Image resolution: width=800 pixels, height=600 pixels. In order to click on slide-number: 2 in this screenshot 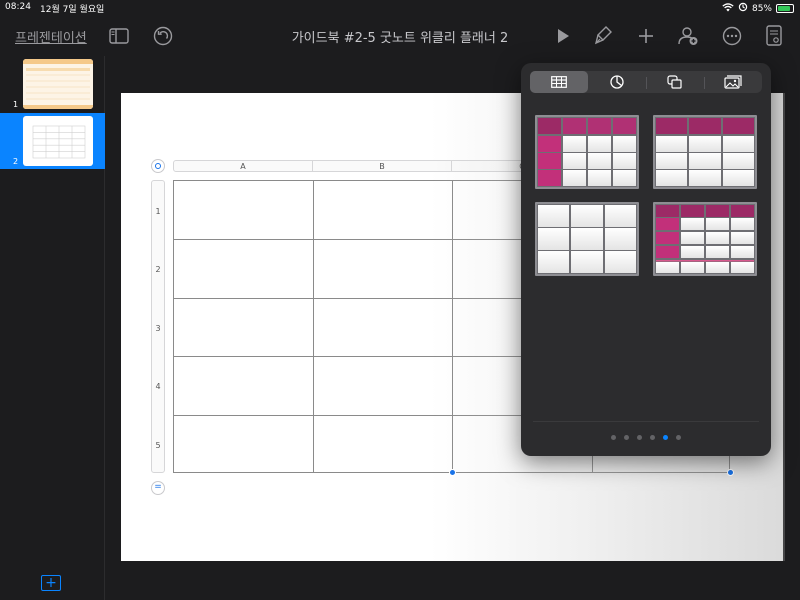, I will do `click(16, 161)`.